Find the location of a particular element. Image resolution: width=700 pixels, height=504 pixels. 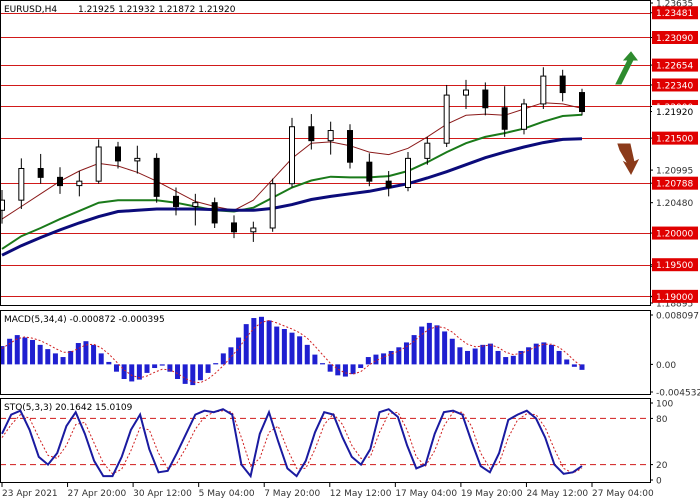

stochastic-tick-label: 80 is located at coordinates (662, 420).